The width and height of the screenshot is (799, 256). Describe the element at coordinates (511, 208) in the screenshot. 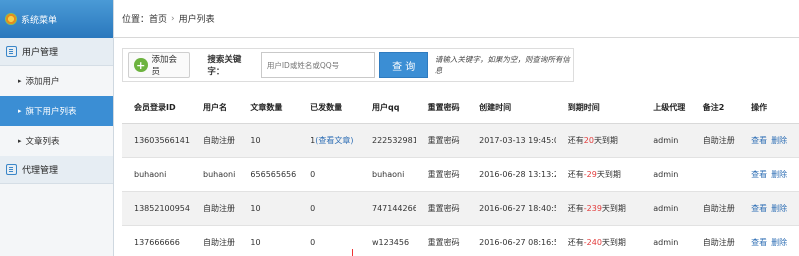

I see `cell-created-time: 2016-06-27 18:40:58` at that location.